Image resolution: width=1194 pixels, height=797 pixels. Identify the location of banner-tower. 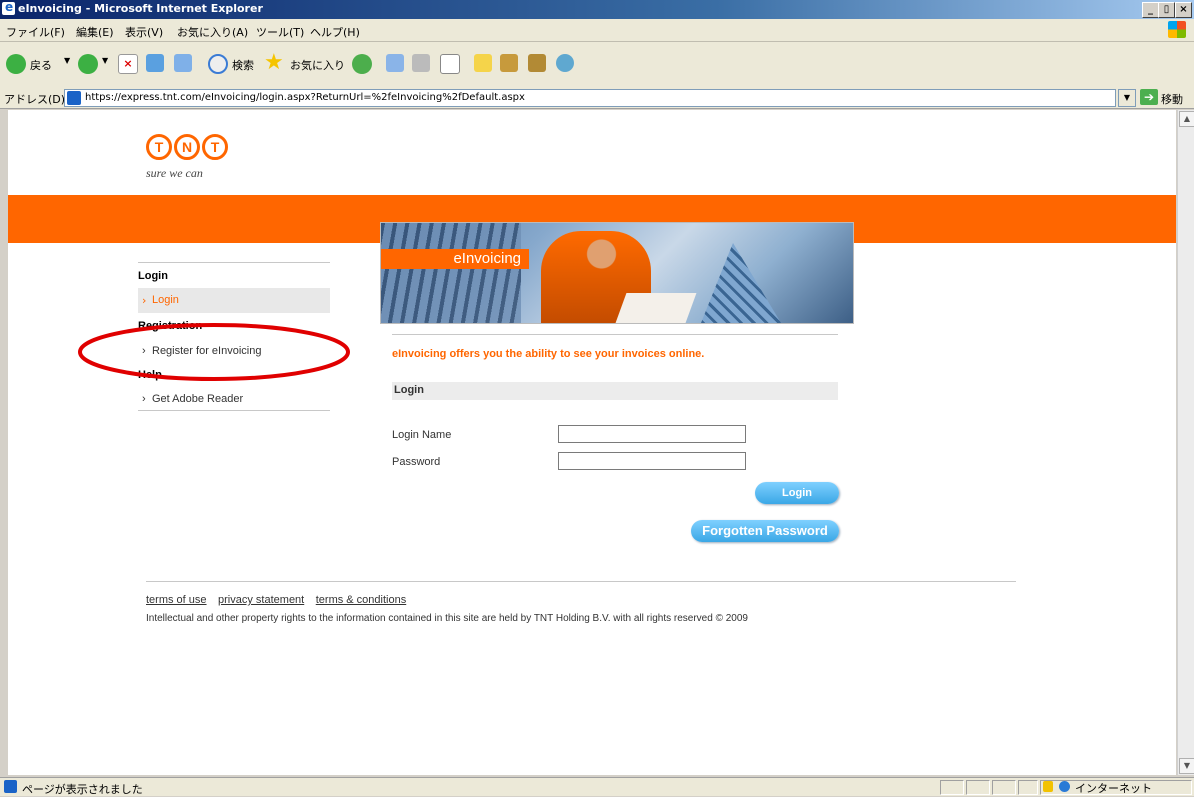
(741, 283).